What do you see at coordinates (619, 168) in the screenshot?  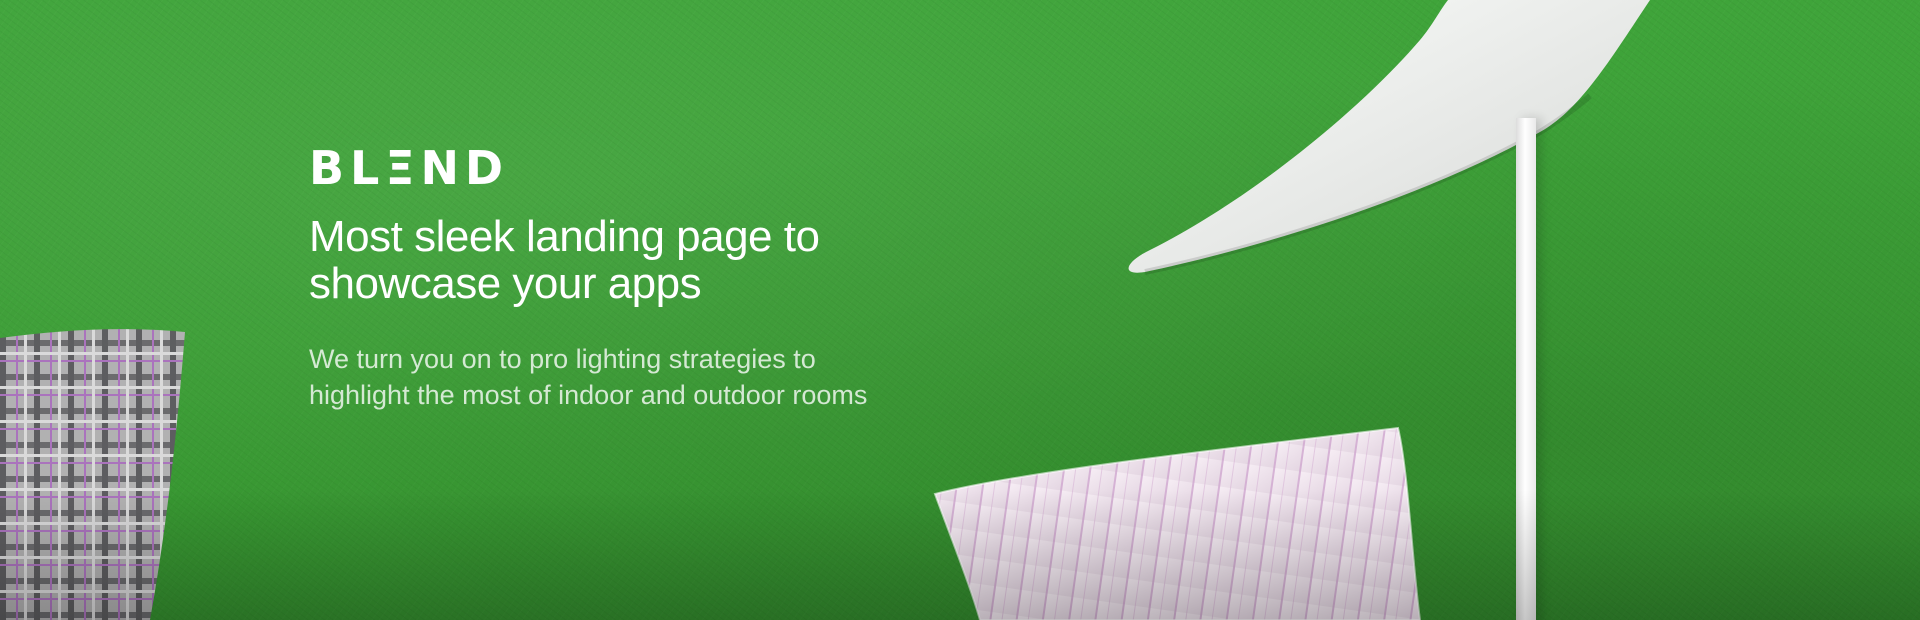 I see `brand-logo: BLΞND` at bounding box center [619, 168].